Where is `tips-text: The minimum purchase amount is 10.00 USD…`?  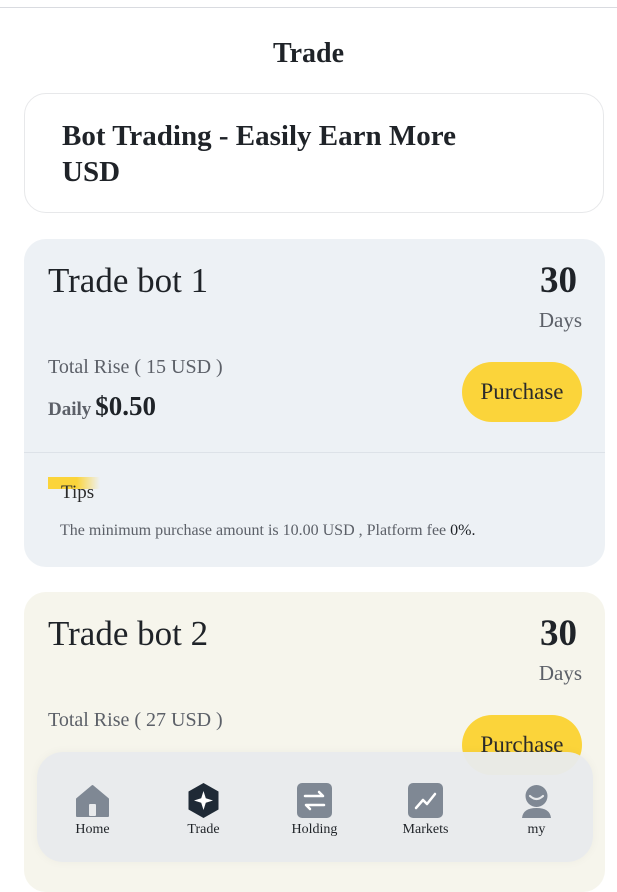 tips-text: The minimum purchase amount is 10.00 USD… is located at coordinates (267, 531).